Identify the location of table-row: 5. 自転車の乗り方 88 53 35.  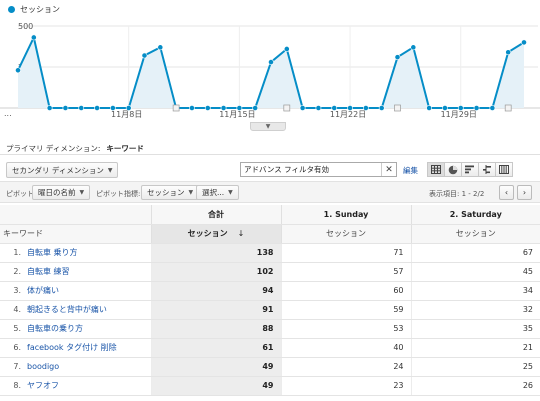
(270, 329).